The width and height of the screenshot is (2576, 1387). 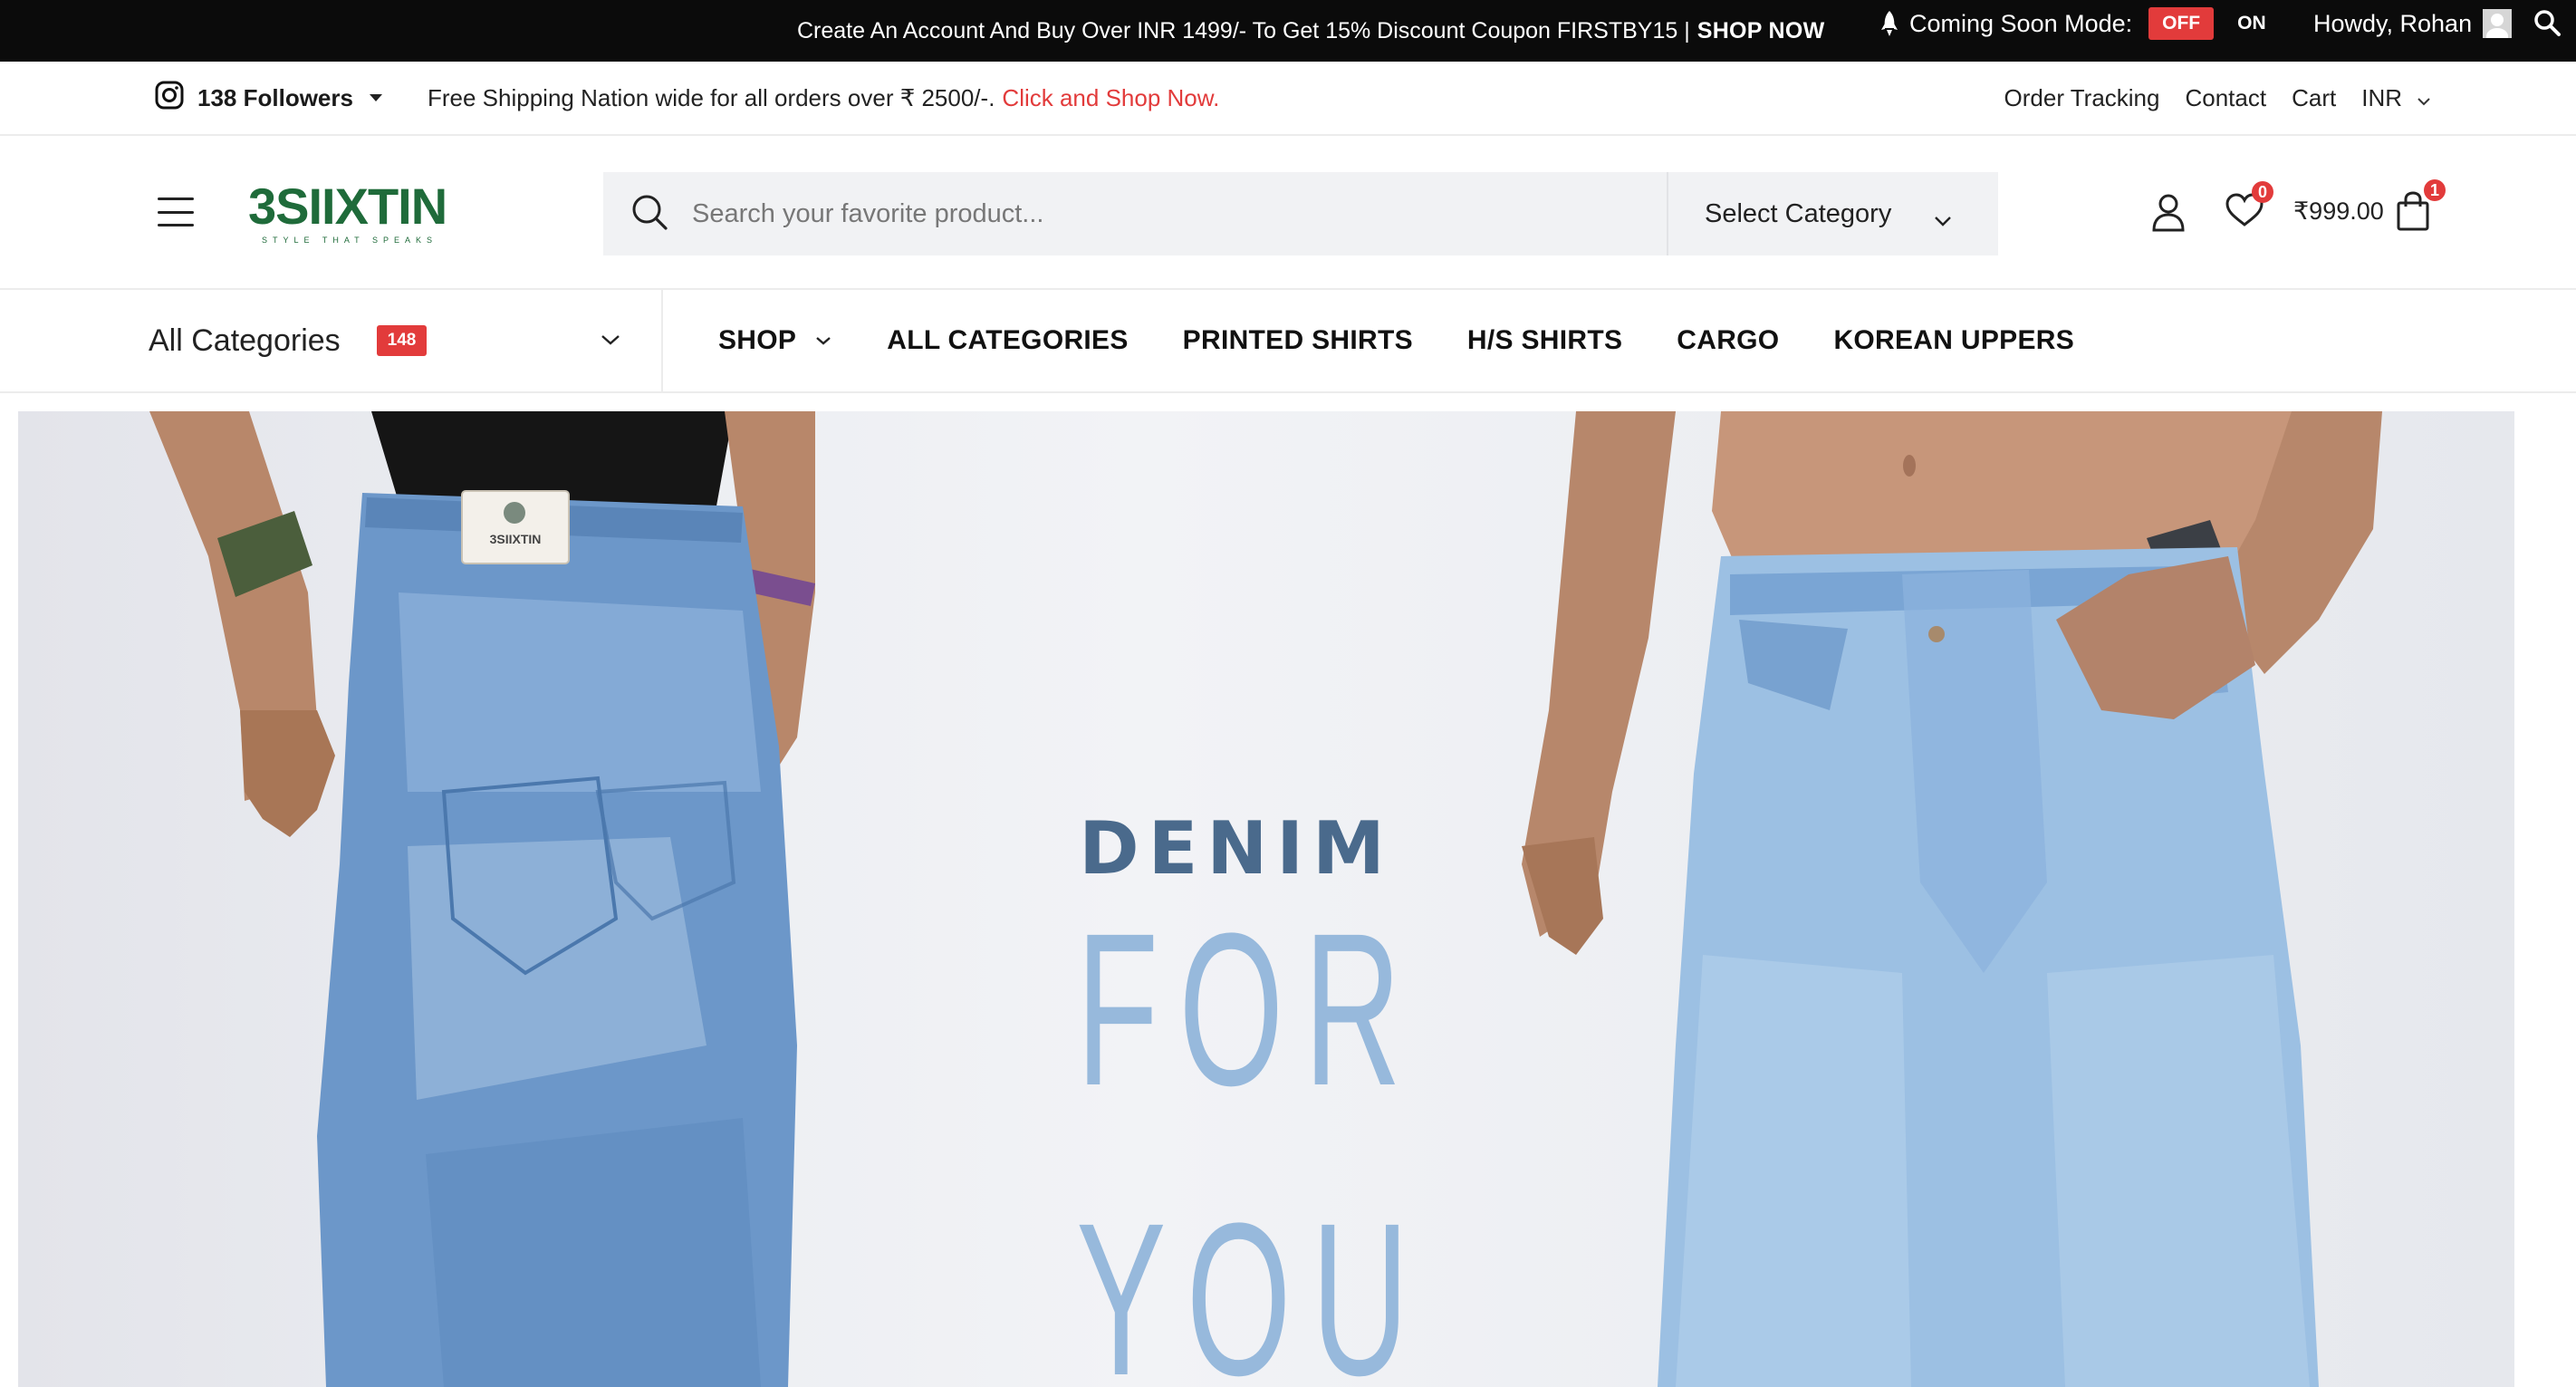 What do you see at coordinates (1298, 340) in the screenshot?
I see `menu-item-printed-shirts: PRINTED SHIRTS` at bounding box center [1298, 340].